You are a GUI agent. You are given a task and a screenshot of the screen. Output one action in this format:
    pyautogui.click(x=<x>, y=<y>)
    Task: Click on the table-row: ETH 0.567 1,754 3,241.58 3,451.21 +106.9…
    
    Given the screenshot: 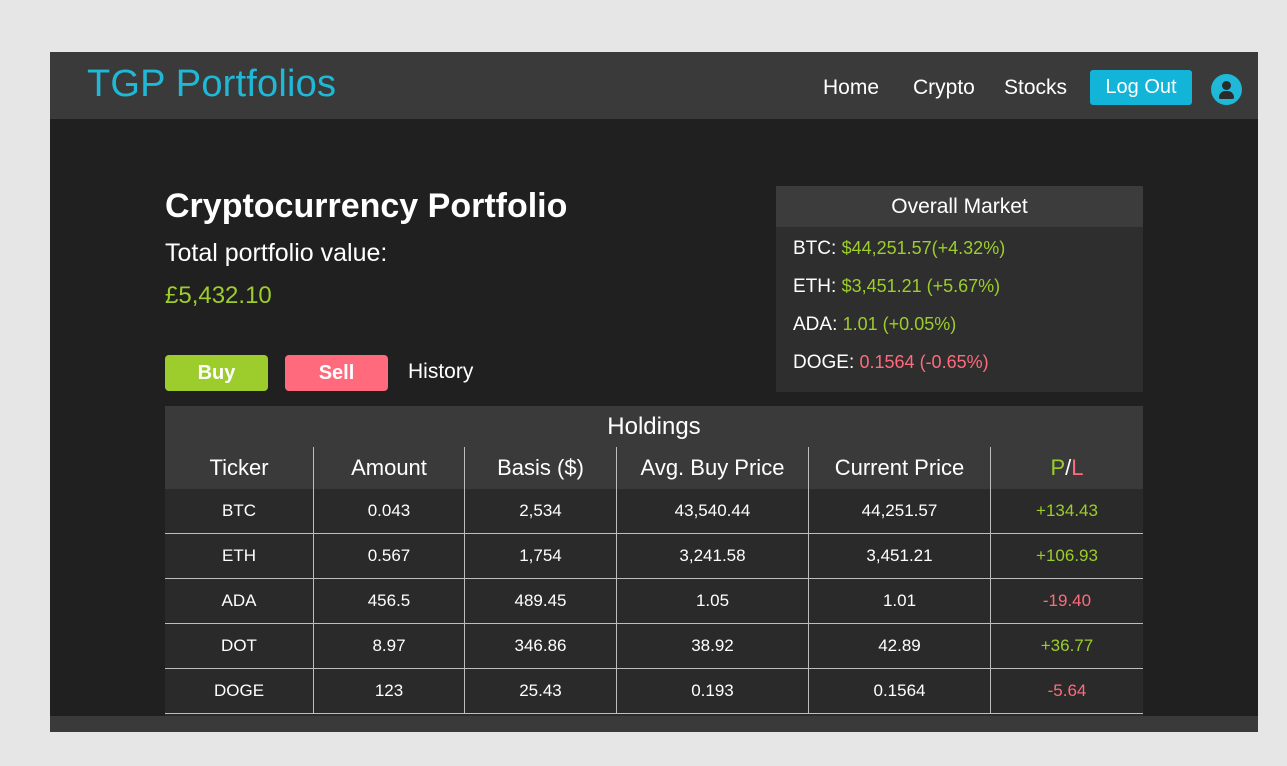 What is the action you would take?
    pyautogui.click(x=654, y=556)
    